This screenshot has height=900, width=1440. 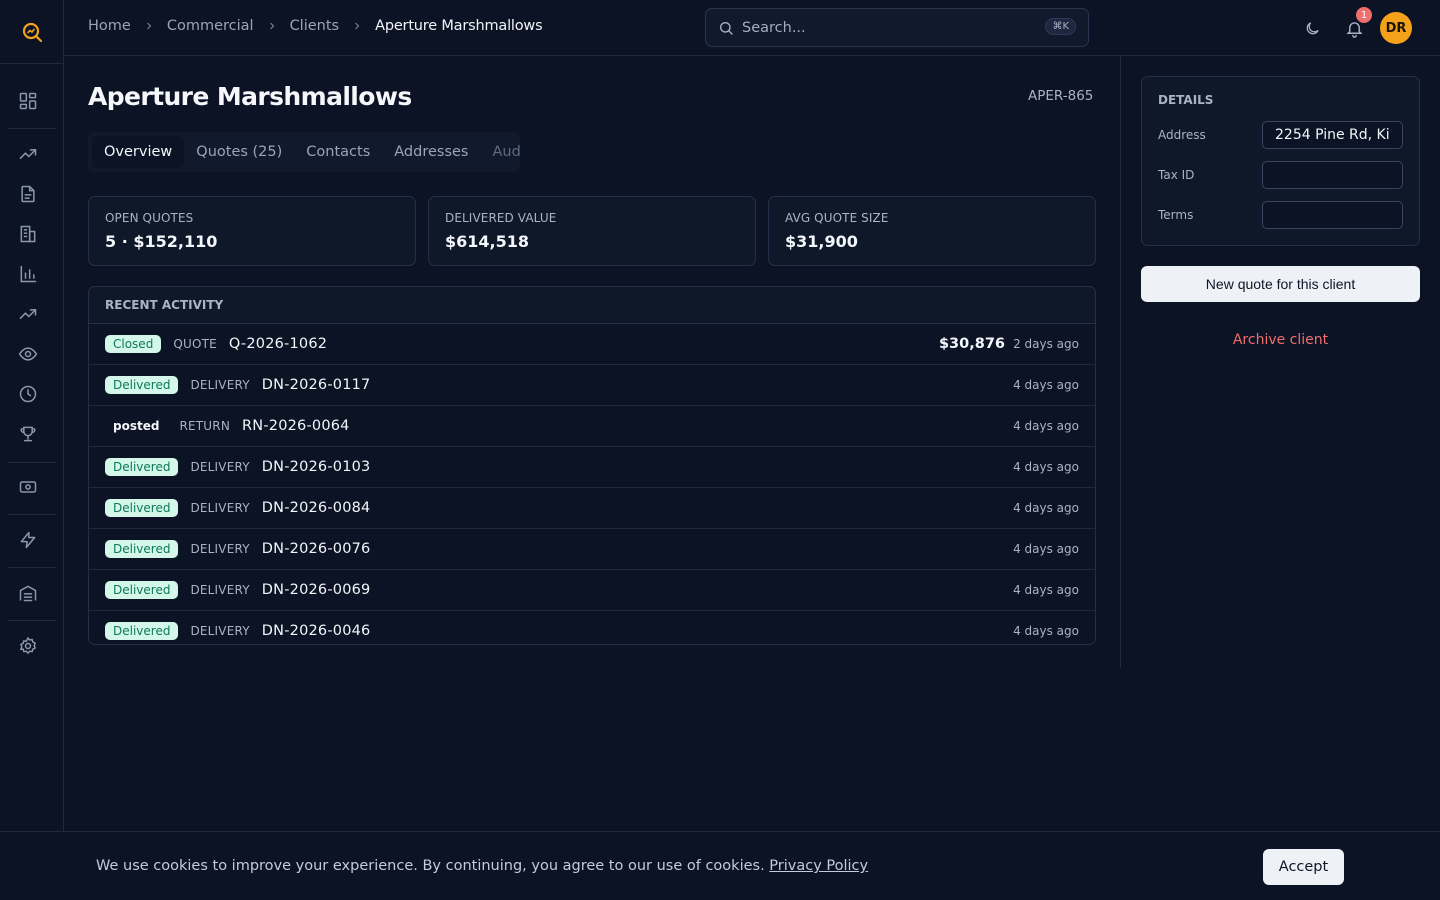 I want to click on document-reference: RN-2026-0064, so click(x=296, y=426).